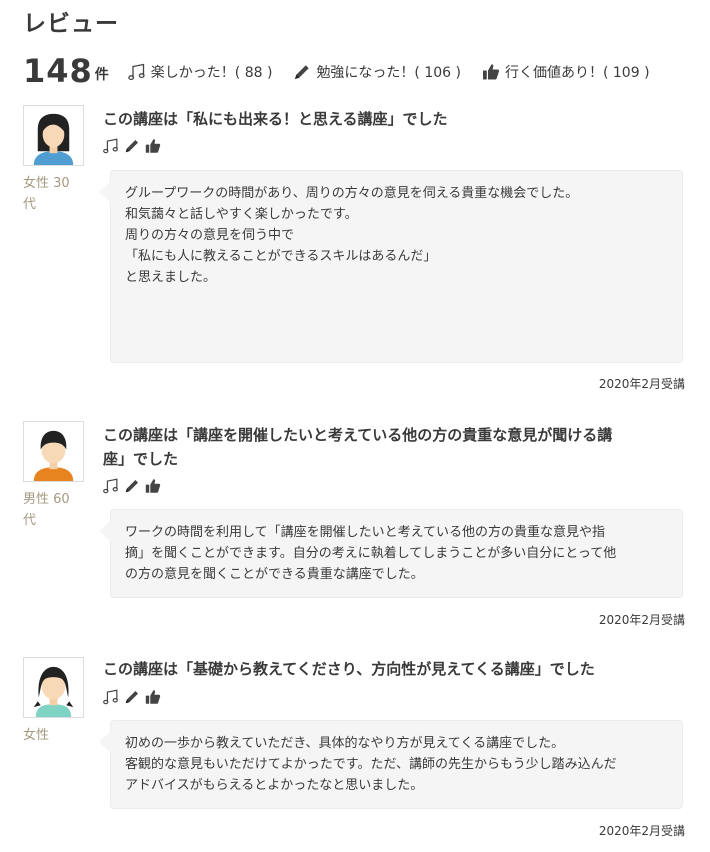 The image size is (710, 852). Describe the element at coordinates (141, 459) in the screenshot. I see `review-title-line: 座」でした` at that location.